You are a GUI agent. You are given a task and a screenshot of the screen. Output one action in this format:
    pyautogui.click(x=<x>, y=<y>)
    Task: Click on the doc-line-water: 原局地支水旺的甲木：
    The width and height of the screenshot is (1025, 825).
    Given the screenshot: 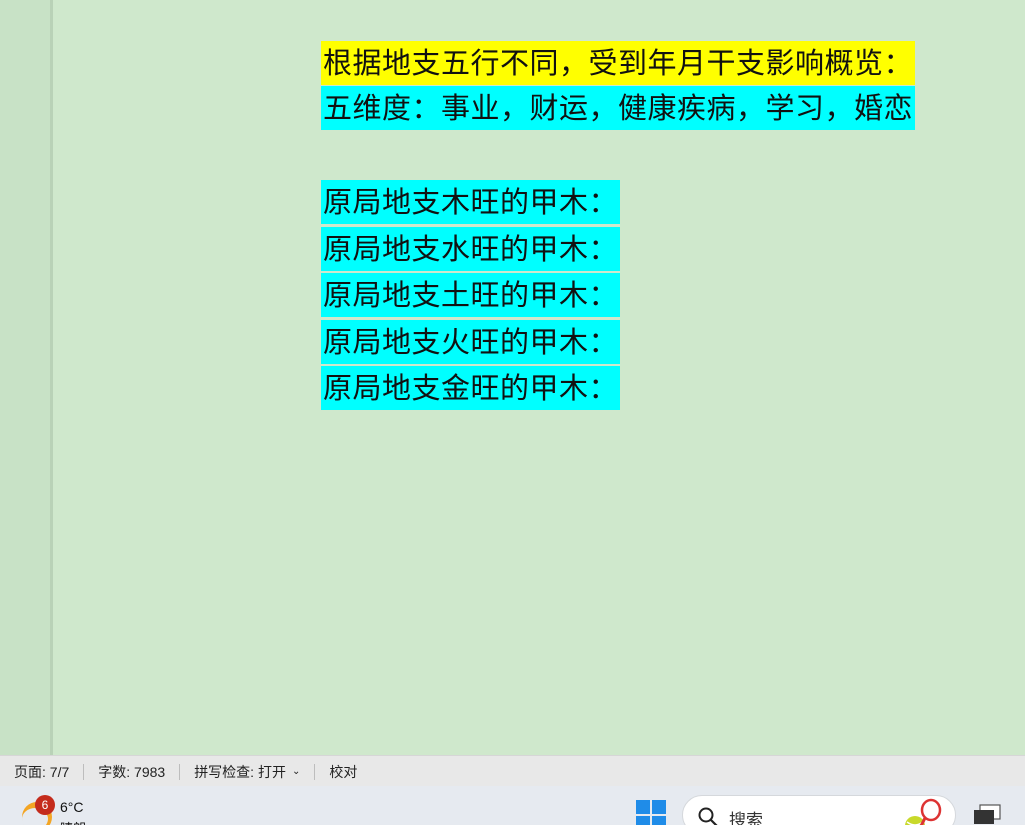 What is the action you would take?
    pyautogui.click(x=471, y=249)
    